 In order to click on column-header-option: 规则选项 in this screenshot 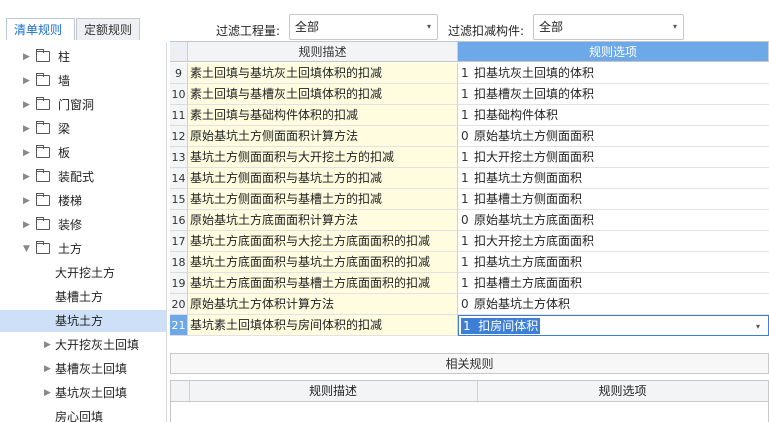, I will do `click(613, 52)`.